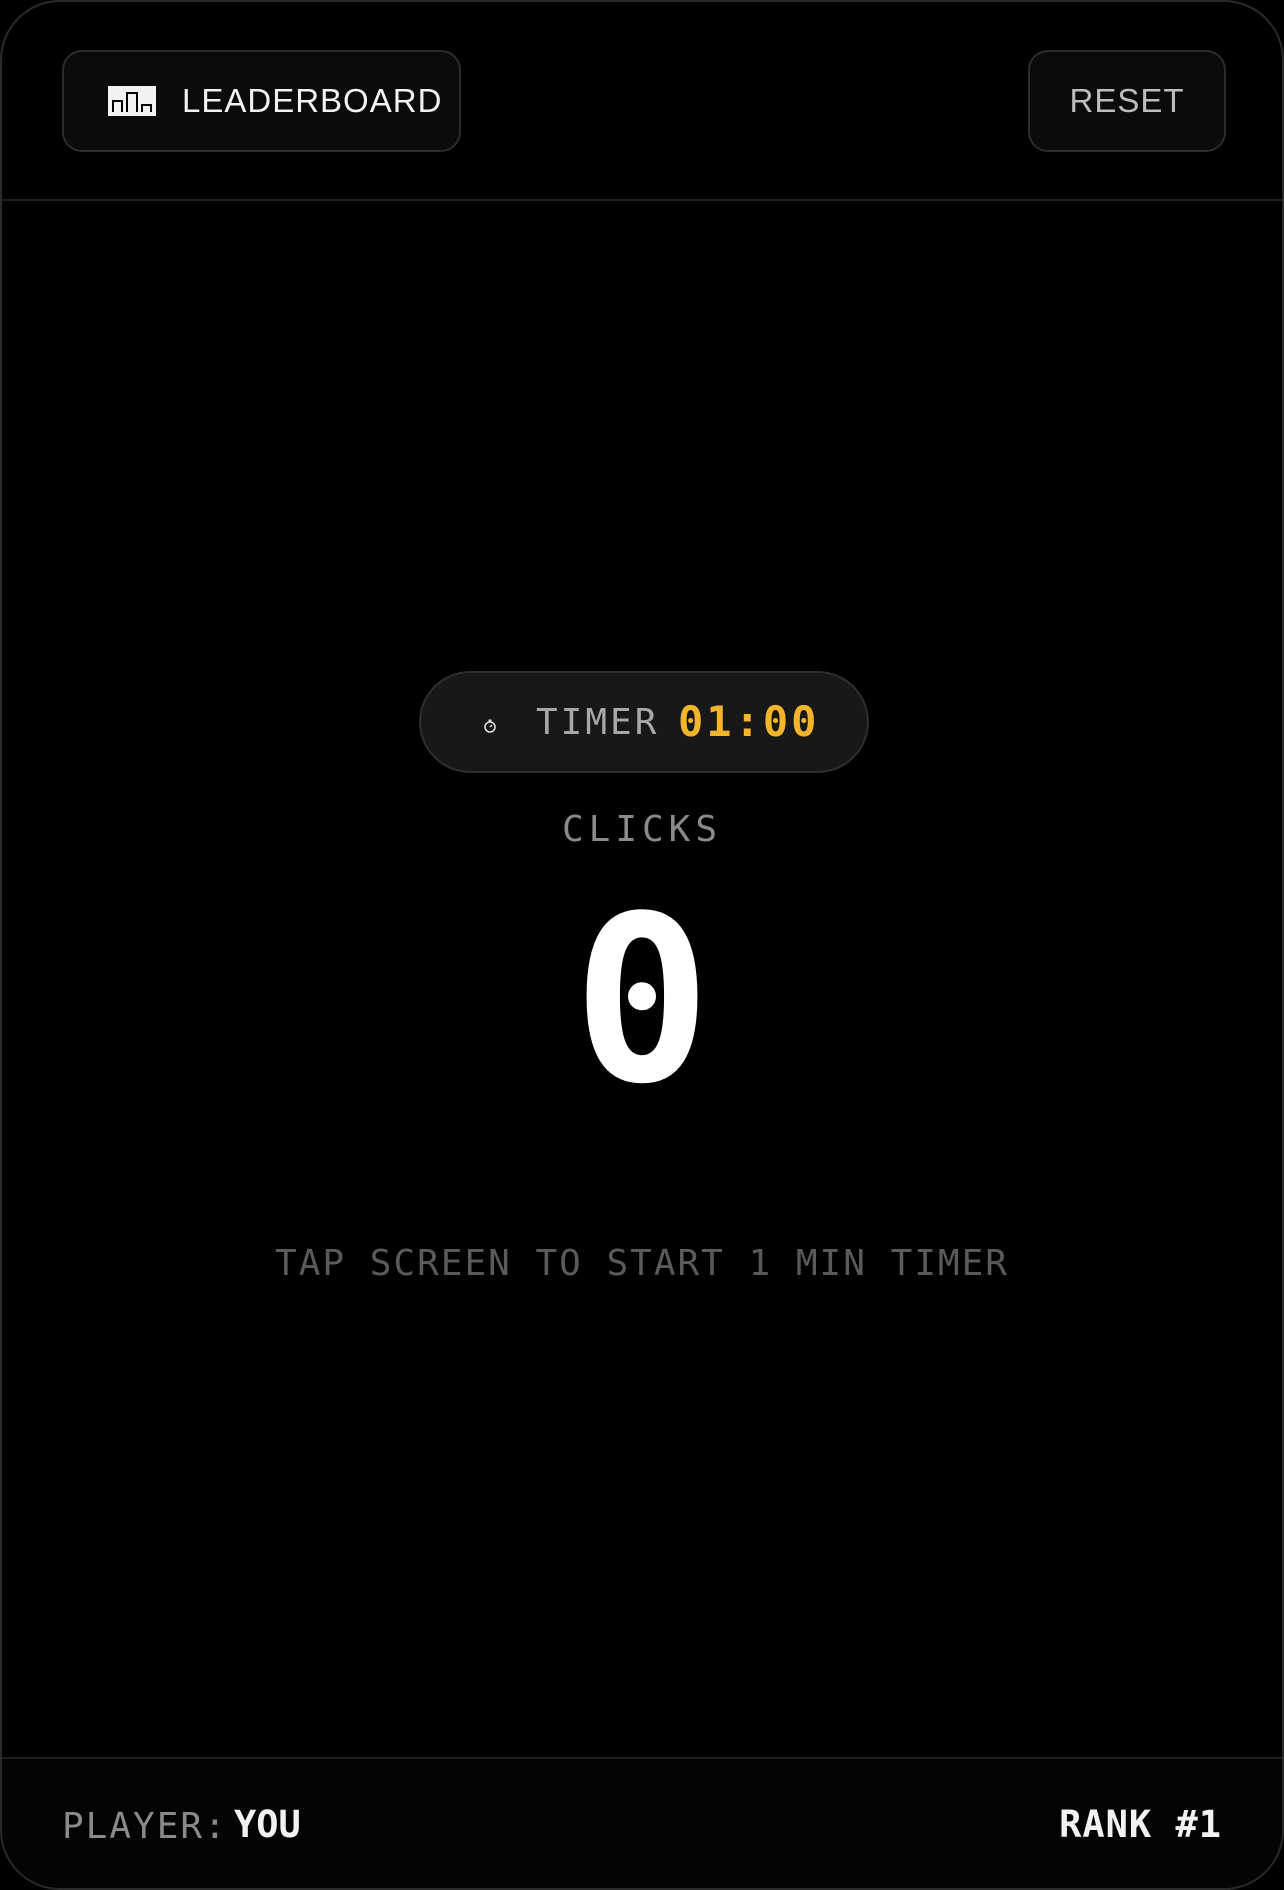  What do you see at coordinates (642, 1822) in the screenshot?
I see `status-bar: PLAYER: YOU RANK #1` at bounding box center [642, 1822].